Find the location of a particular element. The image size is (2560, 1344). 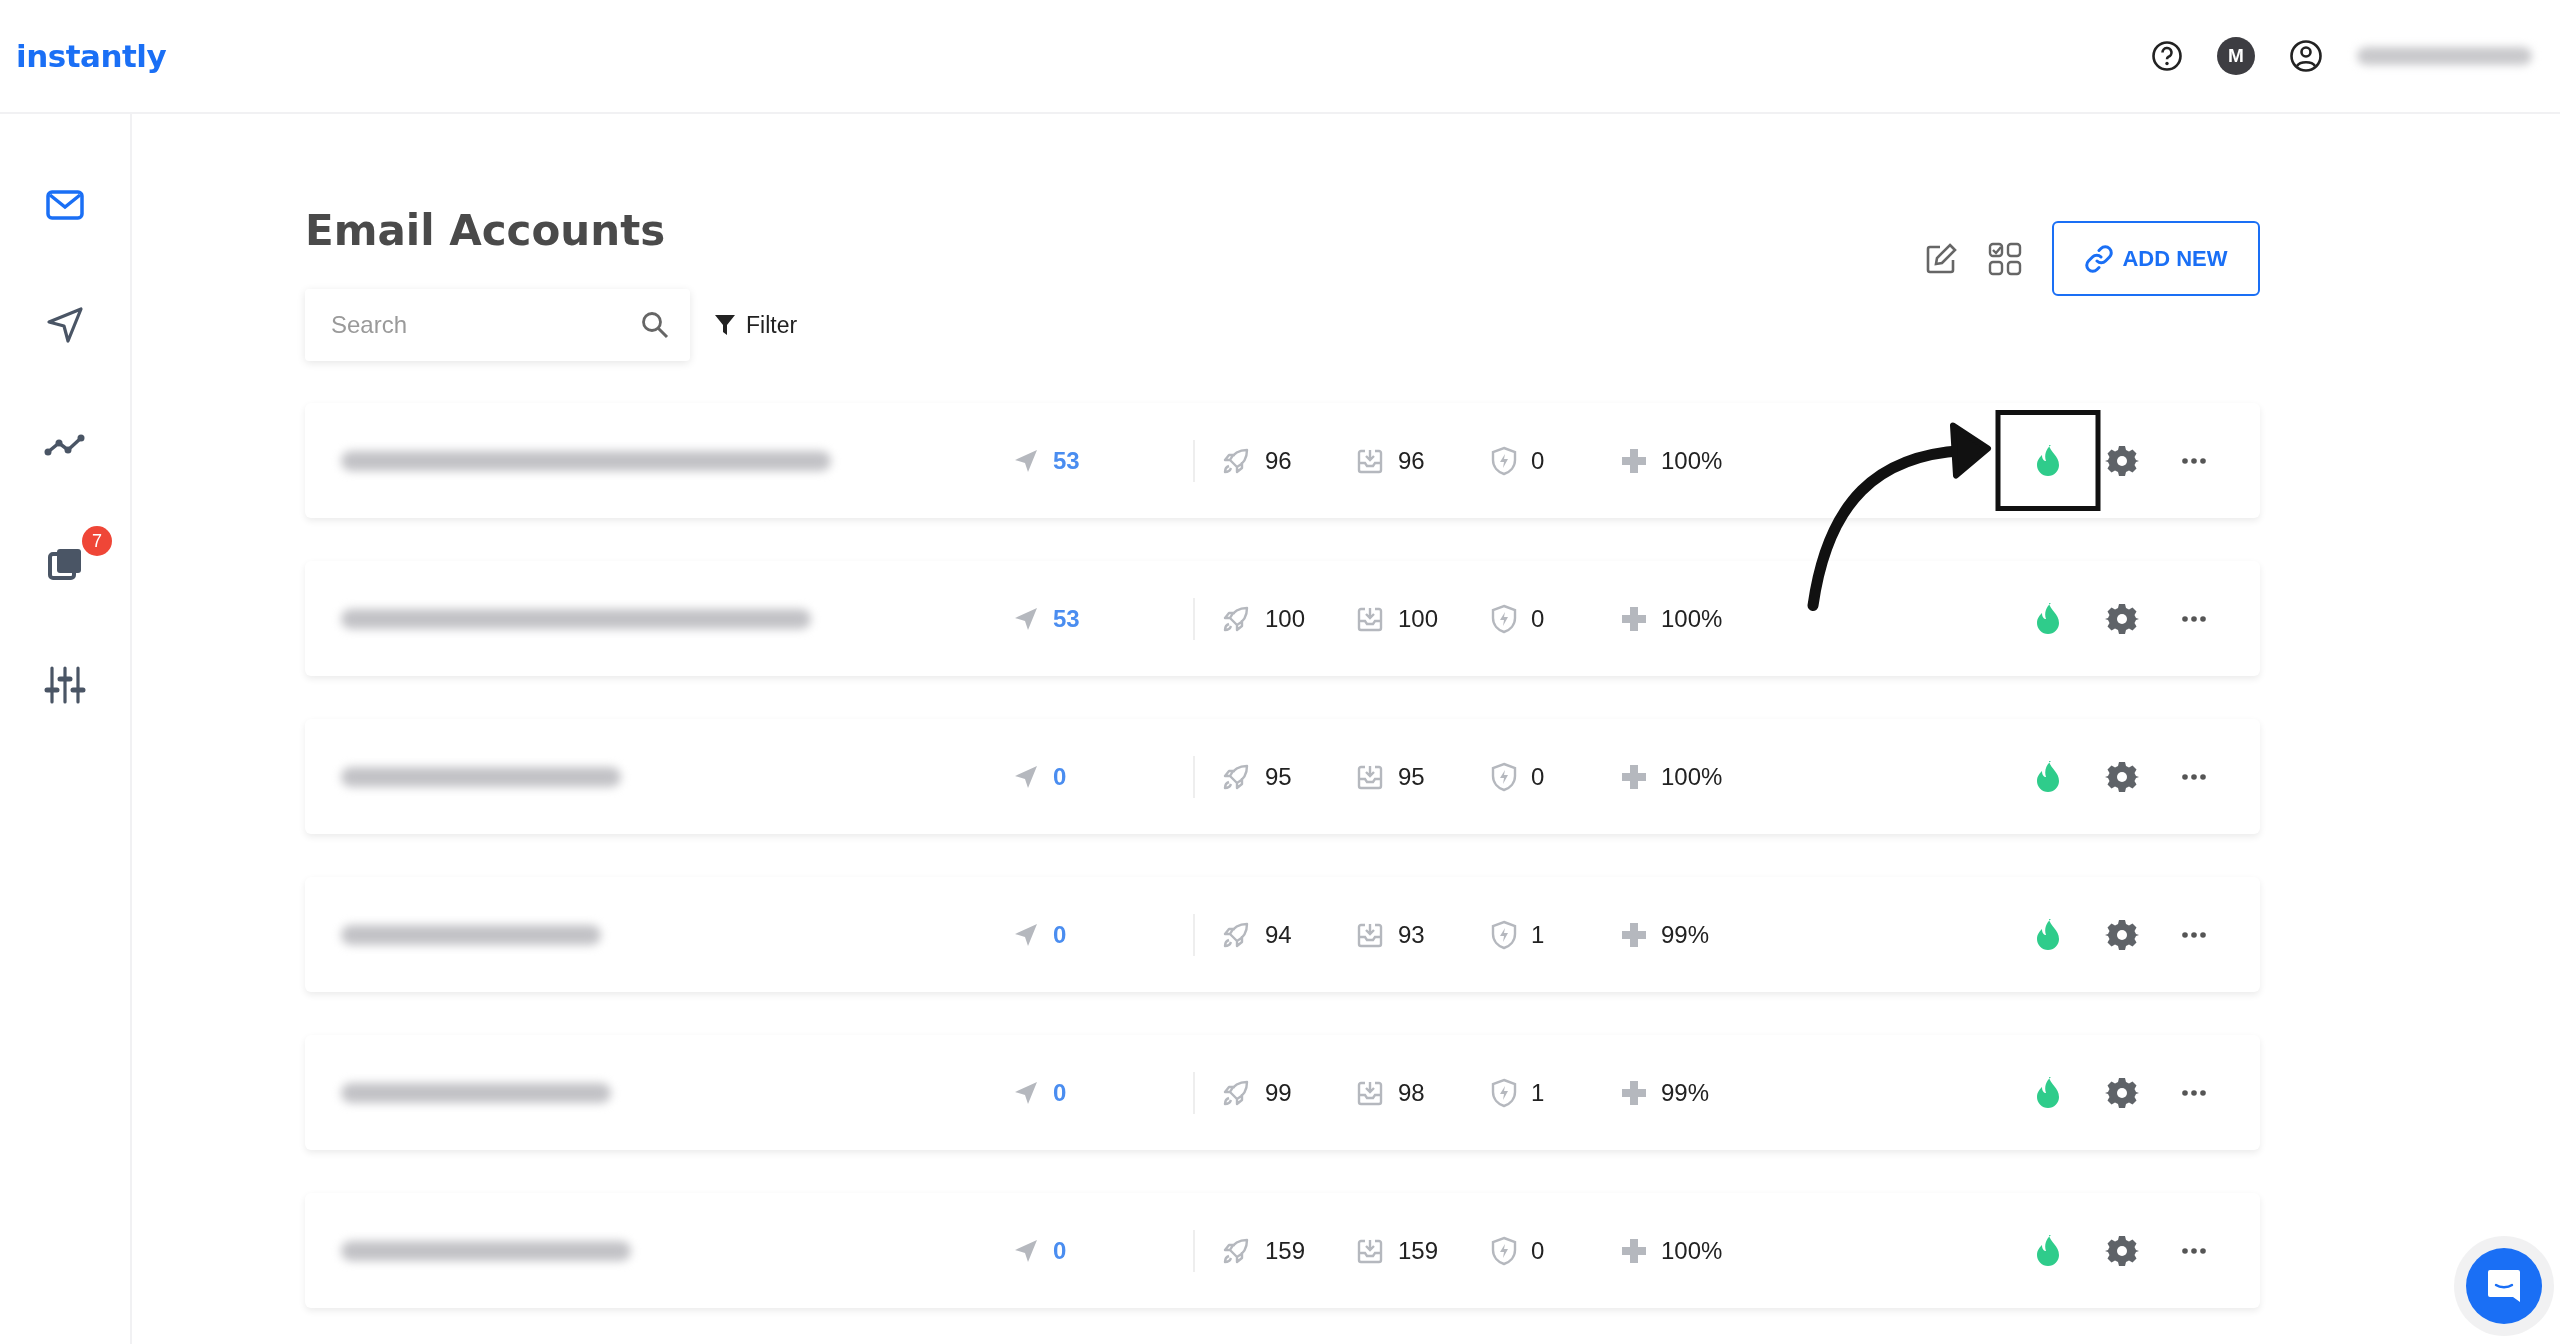

account-card: 0 95 95 0 100% is located at coordinates (1282, 776).